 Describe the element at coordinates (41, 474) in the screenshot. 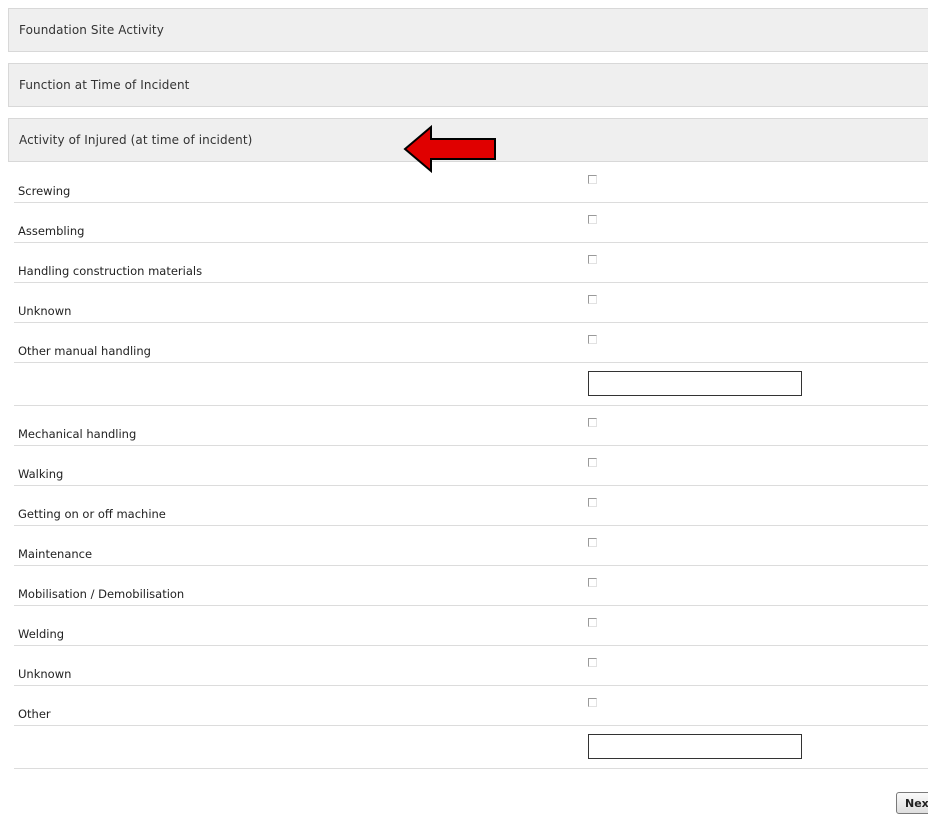

I see `activity-label: Walking` at that location.